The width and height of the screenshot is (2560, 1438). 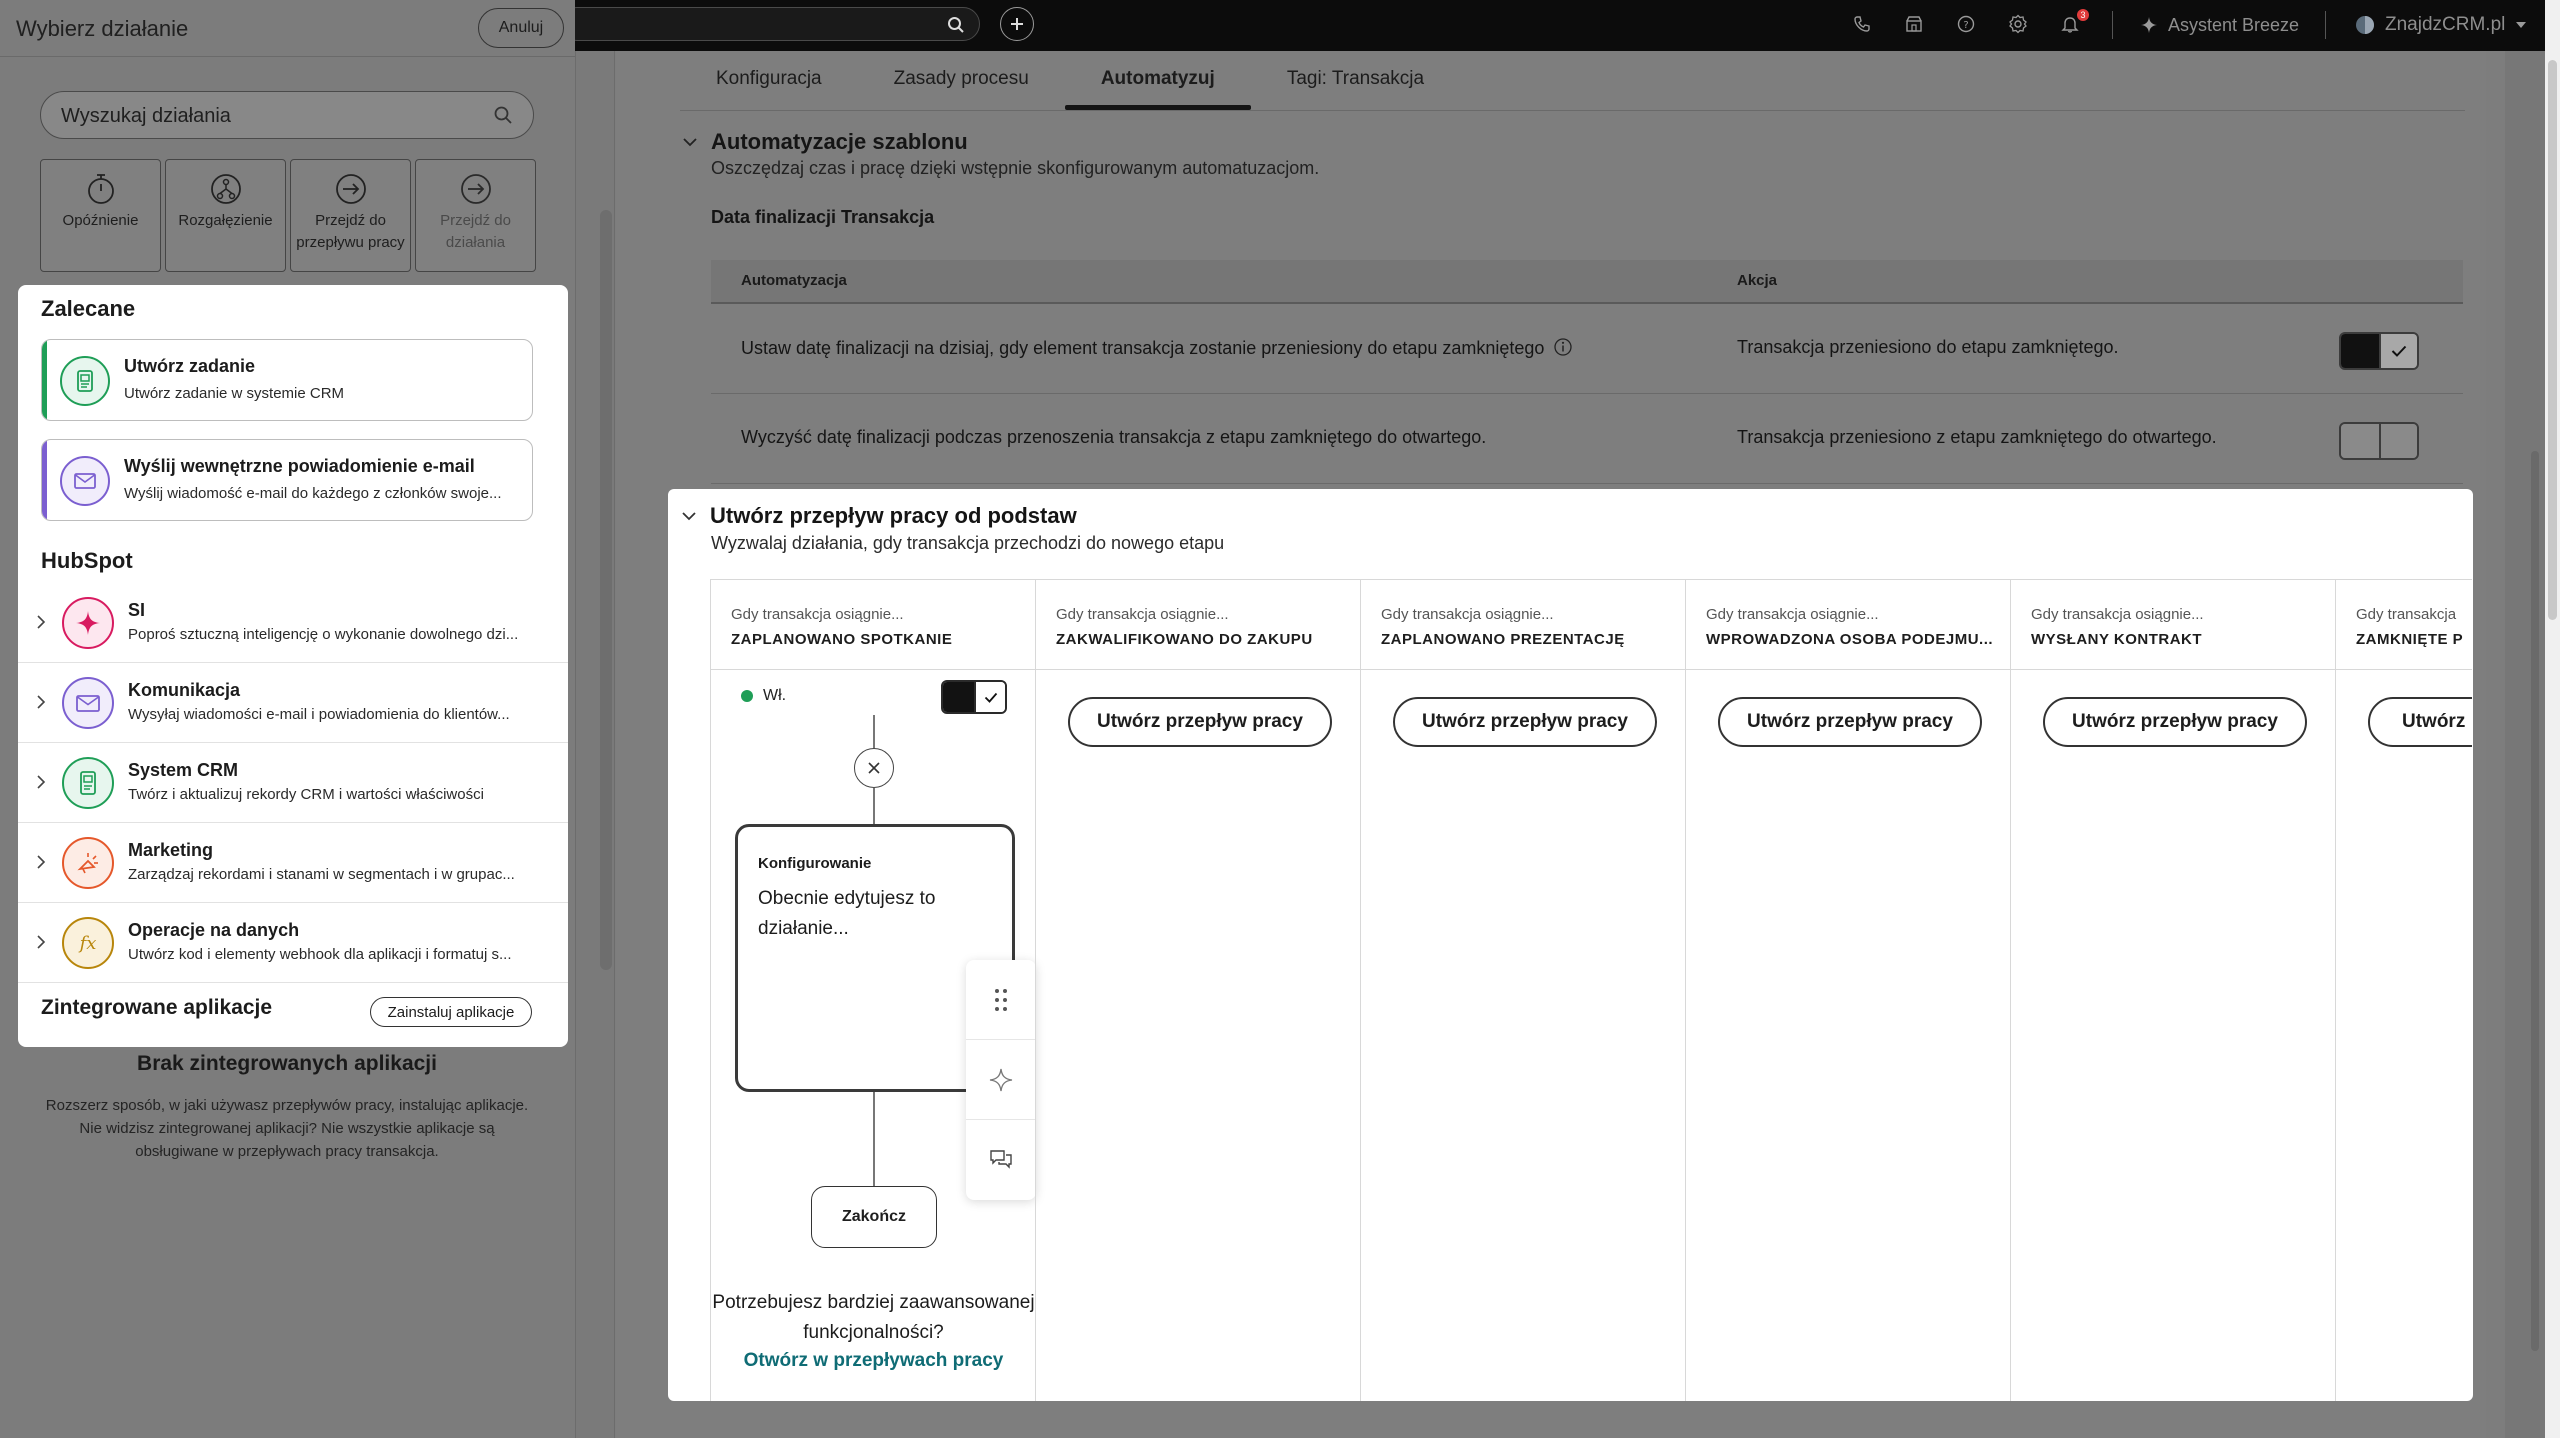 I want to click on tile-label: Opóźnienie, so click(x=100, y=220).